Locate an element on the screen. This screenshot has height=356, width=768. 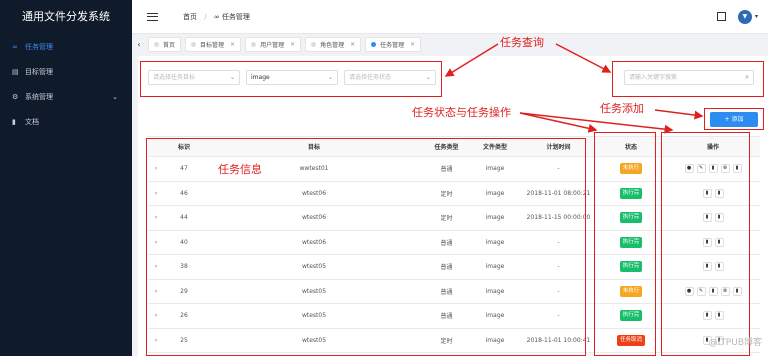
avatar: ▼ is located at coordinates (744, 16).